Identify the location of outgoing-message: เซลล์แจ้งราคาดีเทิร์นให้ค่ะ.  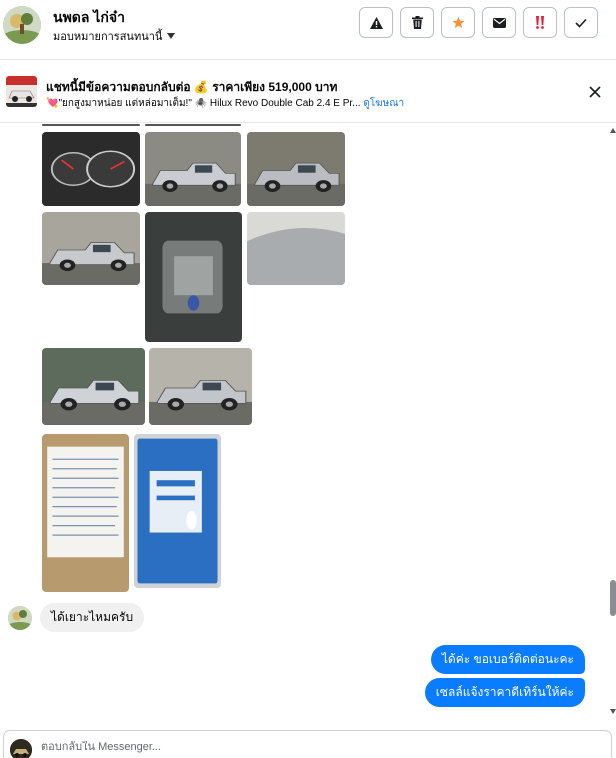
(504, 692).